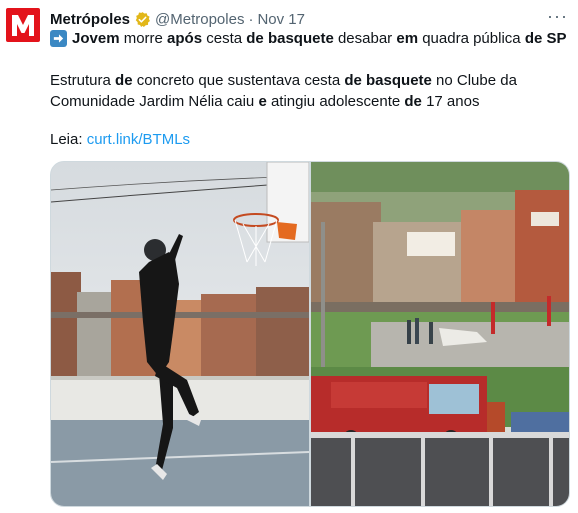 The height and width of the screenshot is (513, 578). I want to click on headline-word: após, so click(185, 38).